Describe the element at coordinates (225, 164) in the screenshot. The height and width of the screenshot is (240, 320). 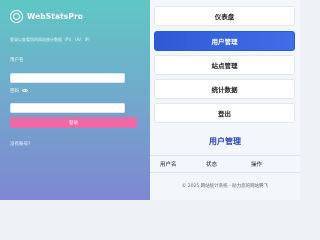
I see `users-table-header: 用户名 状态 操作` at that location.